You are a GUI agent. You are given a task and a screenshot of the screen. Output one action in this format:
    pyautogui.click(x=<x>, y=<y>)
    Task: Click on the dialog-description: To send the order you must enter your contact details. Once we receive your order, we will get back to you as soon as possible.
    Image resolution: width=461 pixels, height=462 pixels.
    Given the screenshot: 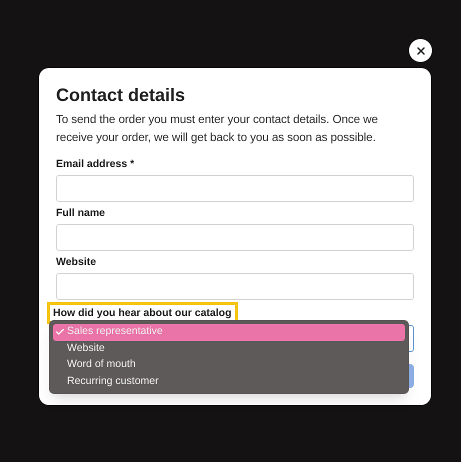 What is the action you would take?
    pyautogui.click(x=217, y=129)
    